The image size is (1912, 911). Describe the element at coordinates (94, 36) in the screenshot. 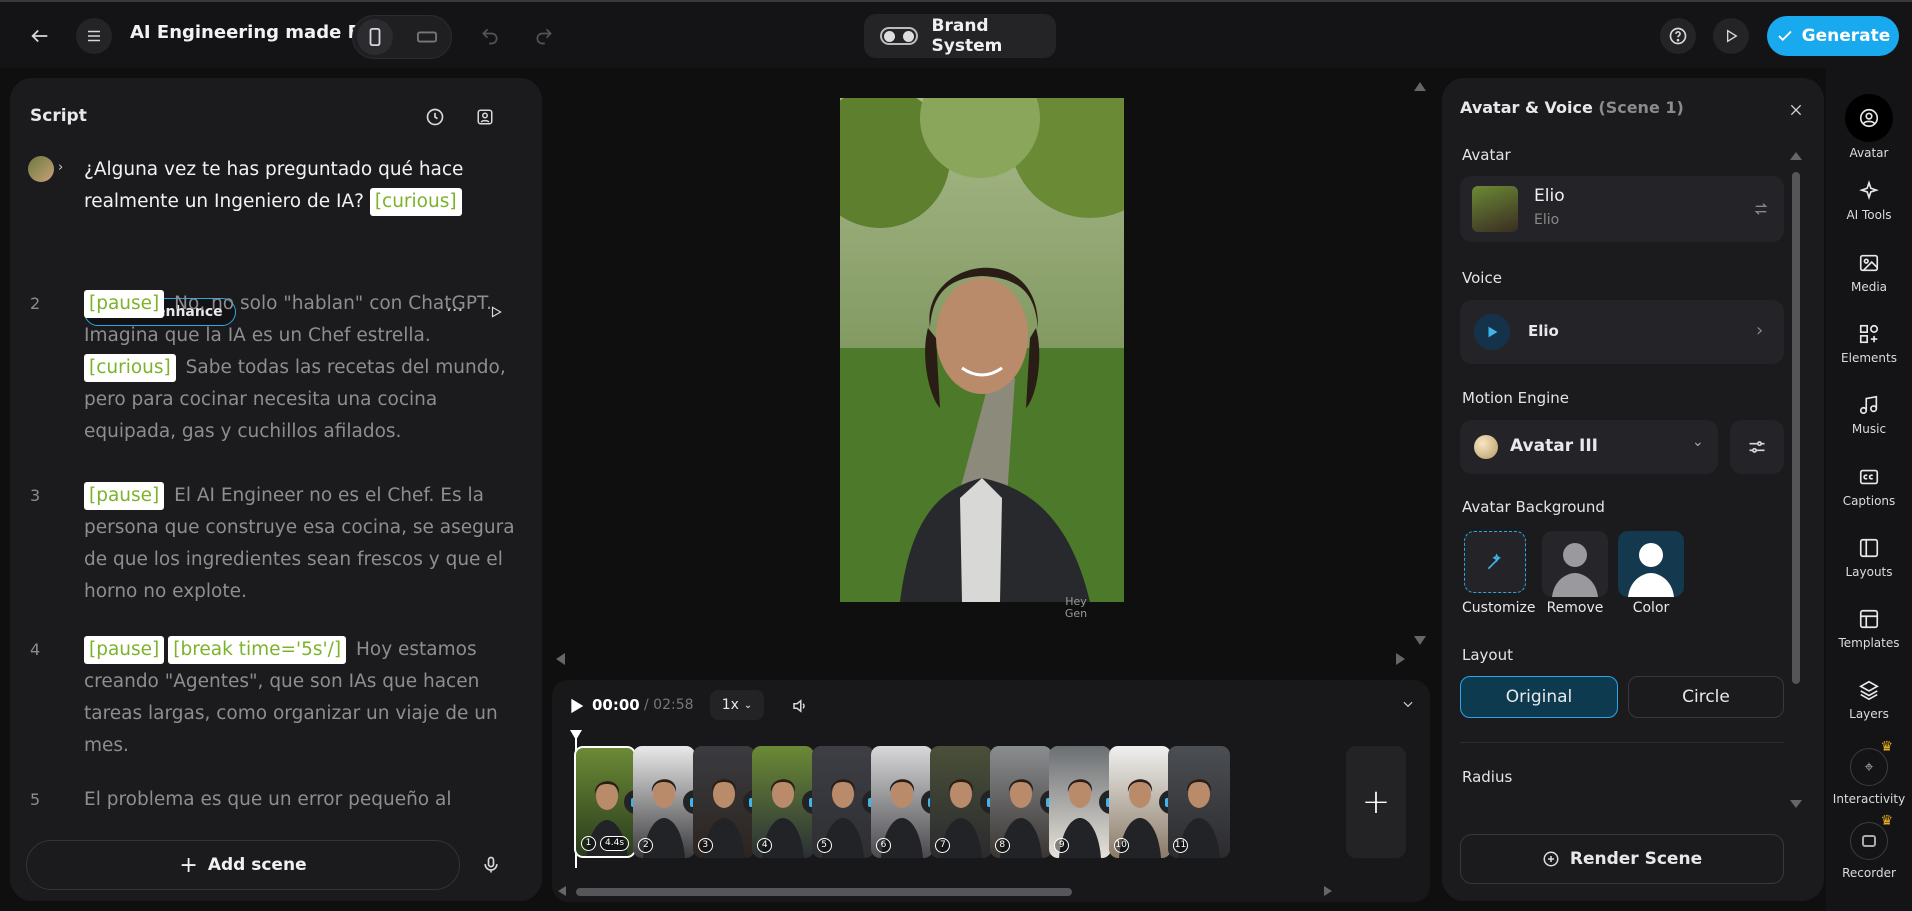

I see `menu-icon` at that location.